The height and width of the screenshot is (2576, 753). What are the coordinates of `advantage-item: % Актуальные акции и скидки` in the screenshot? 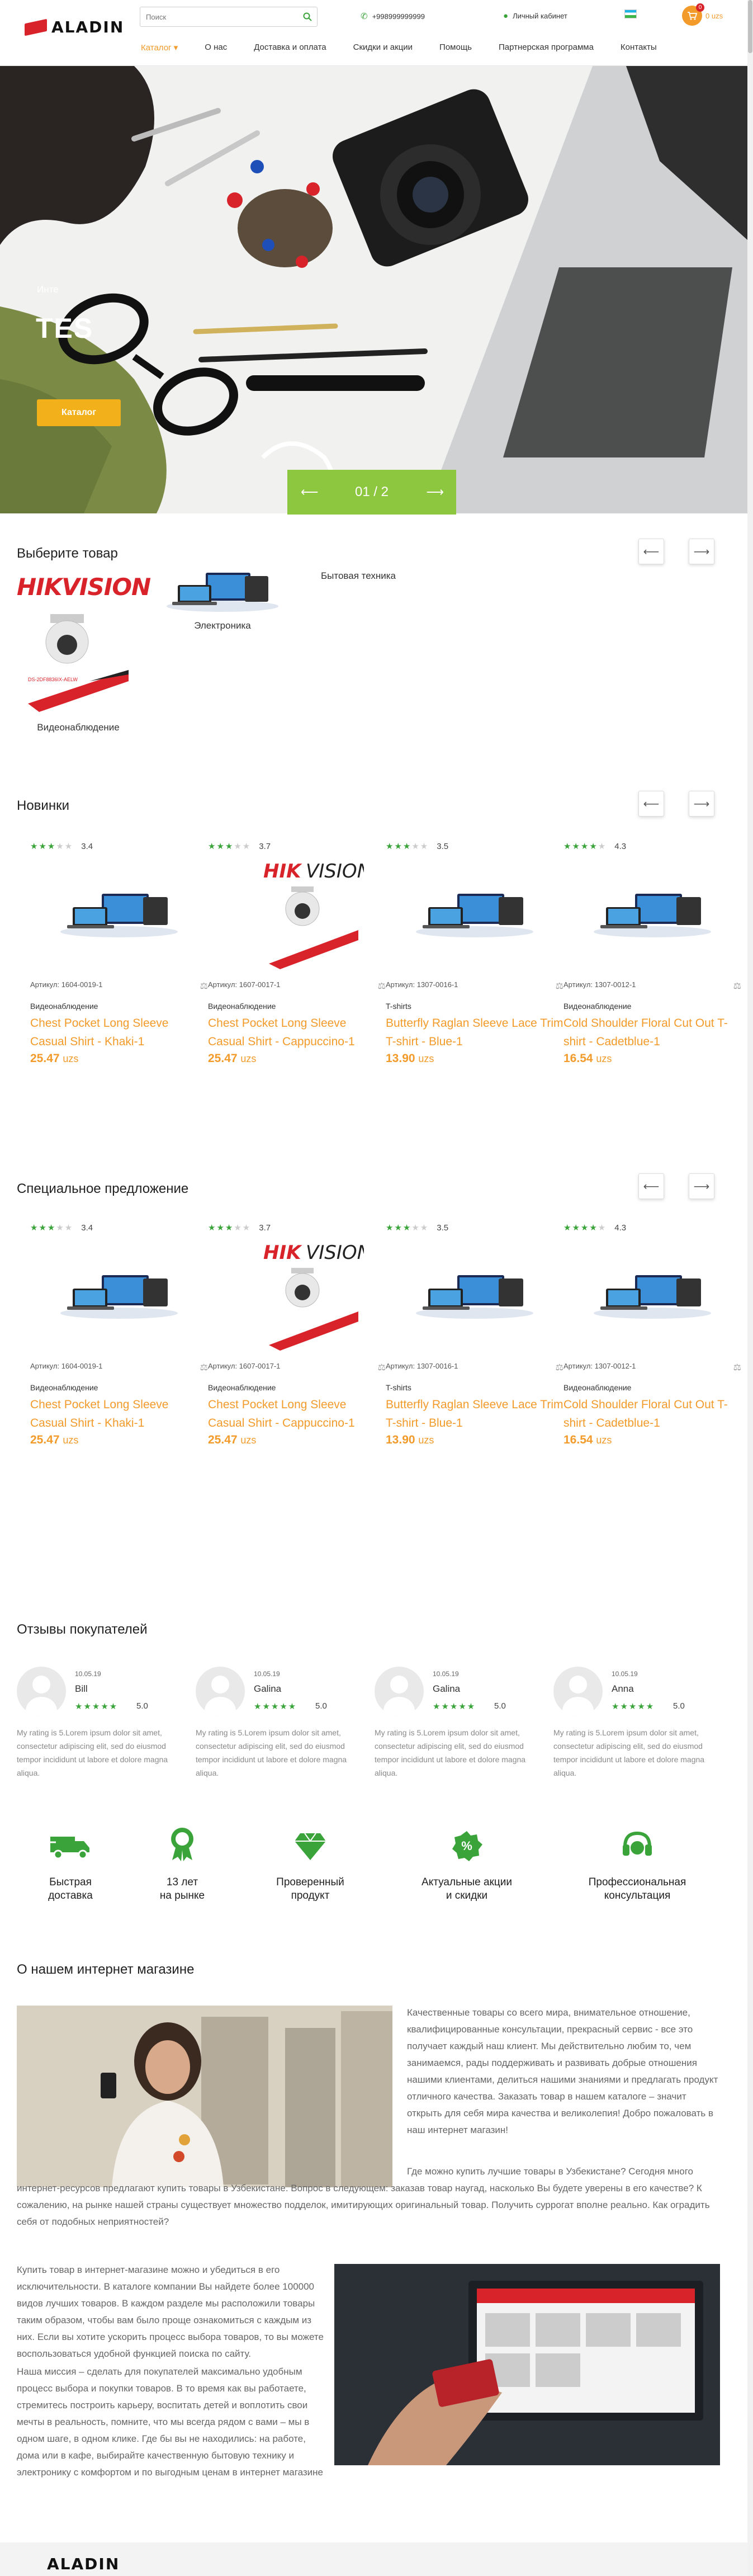 It's located at (466, 1865).